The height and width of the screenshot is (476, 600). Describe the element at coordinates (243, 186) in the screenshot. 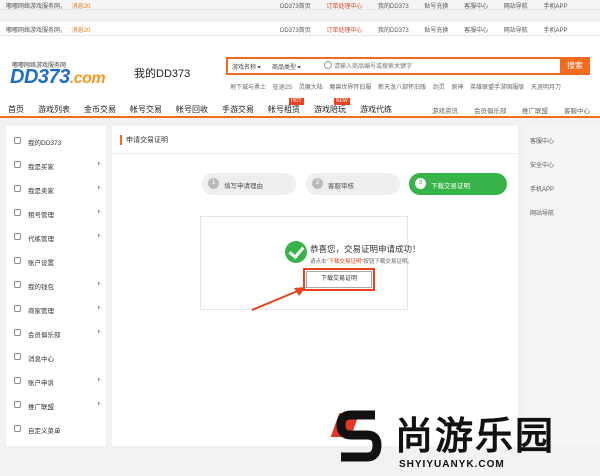

I see `step-1-label: 填写申请理由` at that location.